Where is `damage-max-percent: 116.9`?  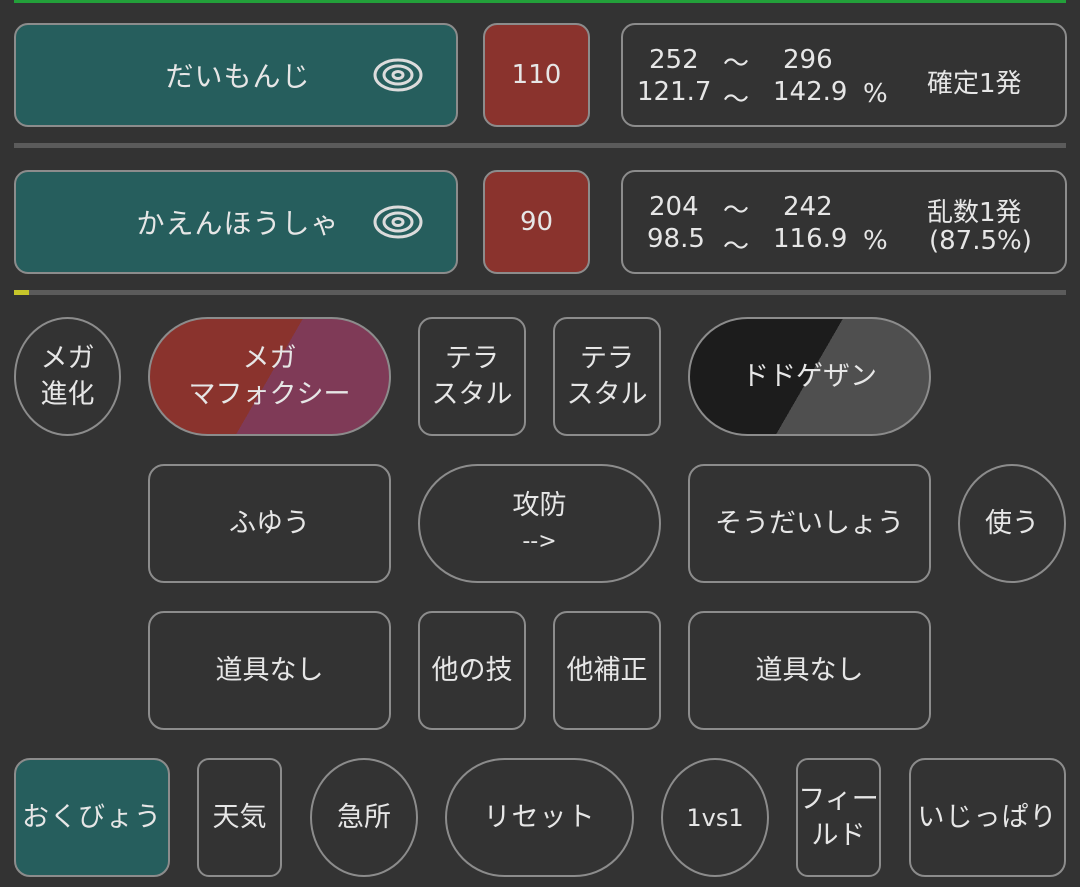
damage-max-percent: 116.9 is located at coordinates (810, 239).